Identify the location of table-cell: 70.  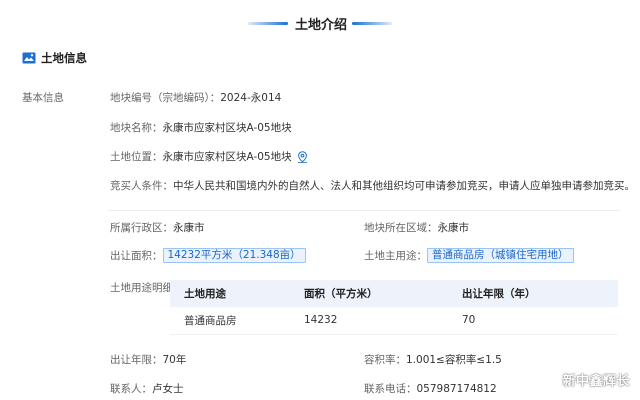
(533, 321).